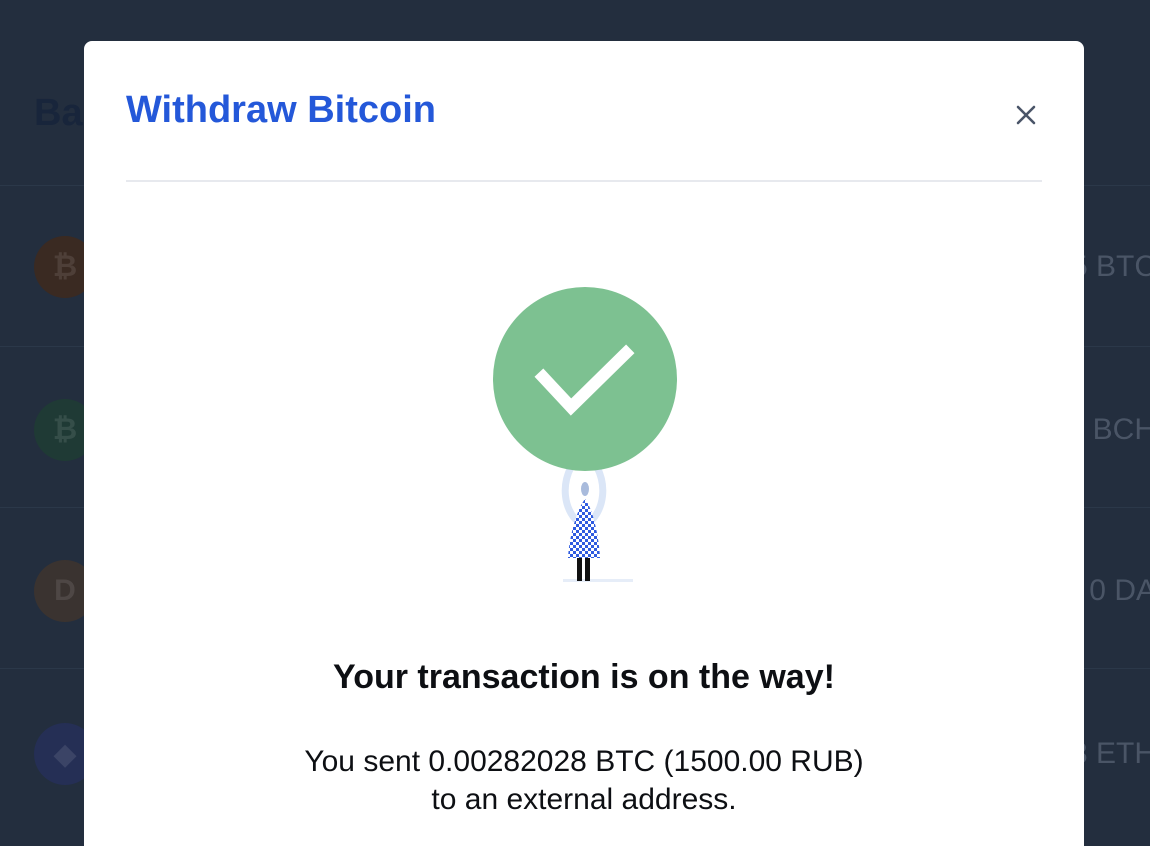 This screenshot has width=1150, height=846. Describe the element at coordinates (281, 110) in the screenshot. I see `modal-title: Withdraw Bitcoin` at that location.